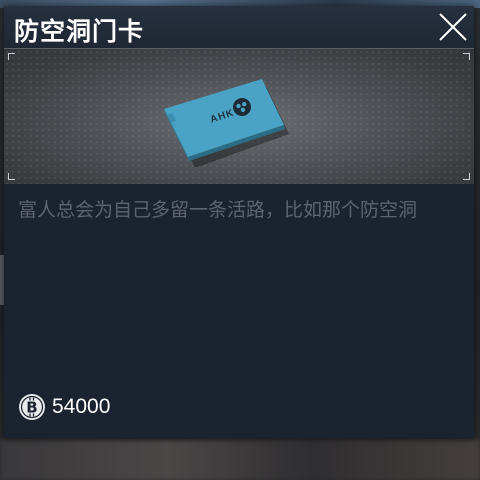 The image size is (480, 480). Describe the element at coordinates (79, 31) in the screenshot. I see `dialog-title: 防空洞门卡` at that location.